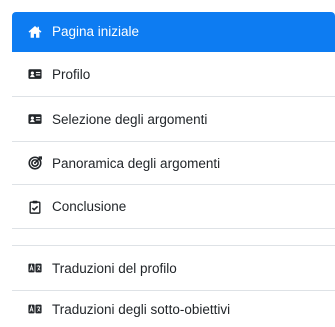 This screenshot has width=335, height=327. I want to click on nav-item-label: Selezione degli argomenti, so click(130, 119).